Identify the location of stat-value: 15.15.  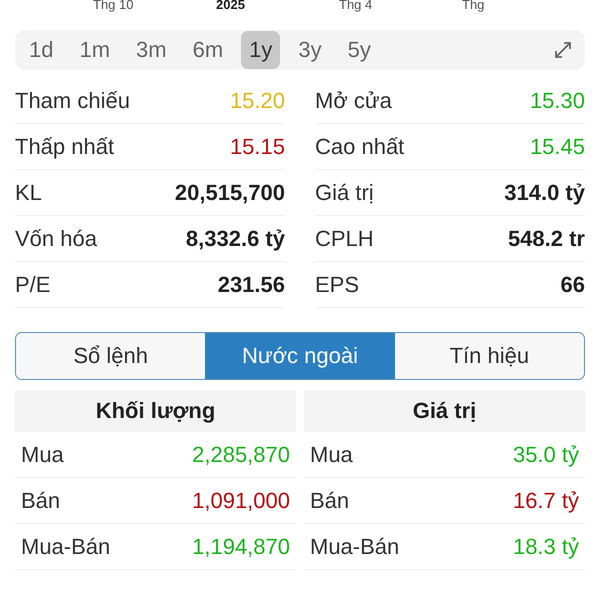
(257, 147).